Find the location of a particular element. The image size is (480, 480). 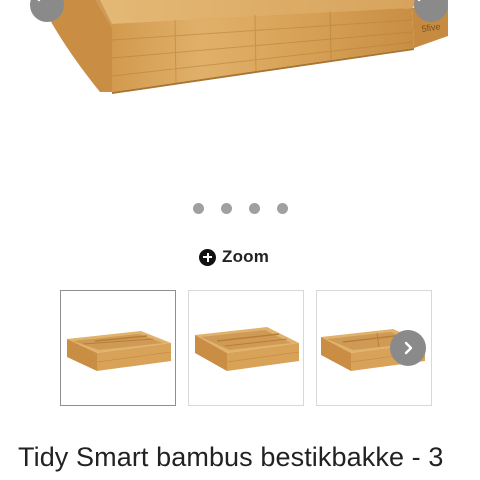

zoom-button: Zoom is located at coordinates (234, 257).